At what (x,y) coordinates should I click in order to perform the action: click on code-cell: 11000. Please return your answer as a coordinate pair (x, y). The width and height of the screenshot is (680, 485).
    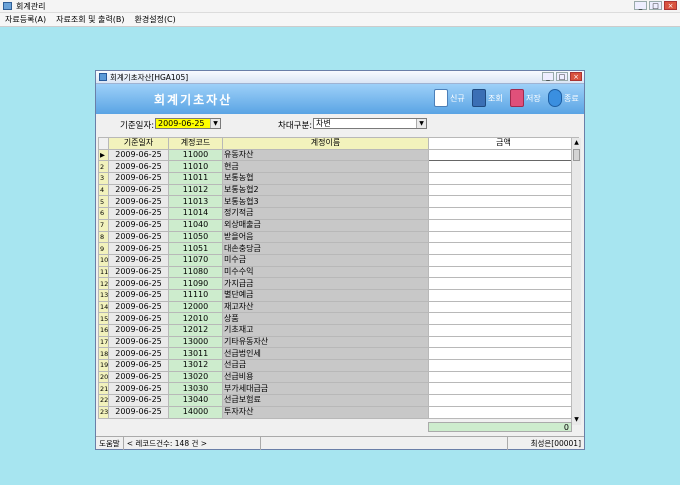
    Looking at the image, I should click on (195, 155).